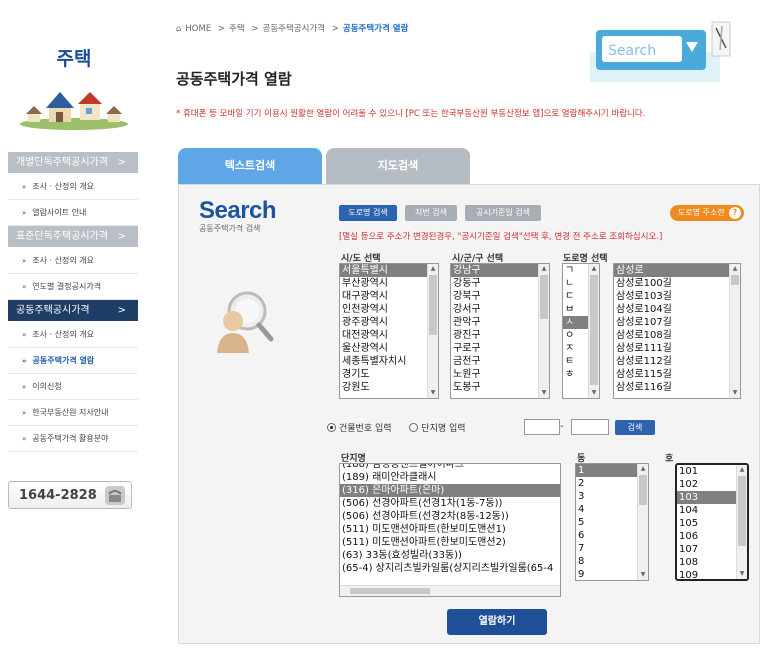 The height and width of the screenshot is (648, 773). I want to click on sido-option: 대구광역시, so click(389, 296).